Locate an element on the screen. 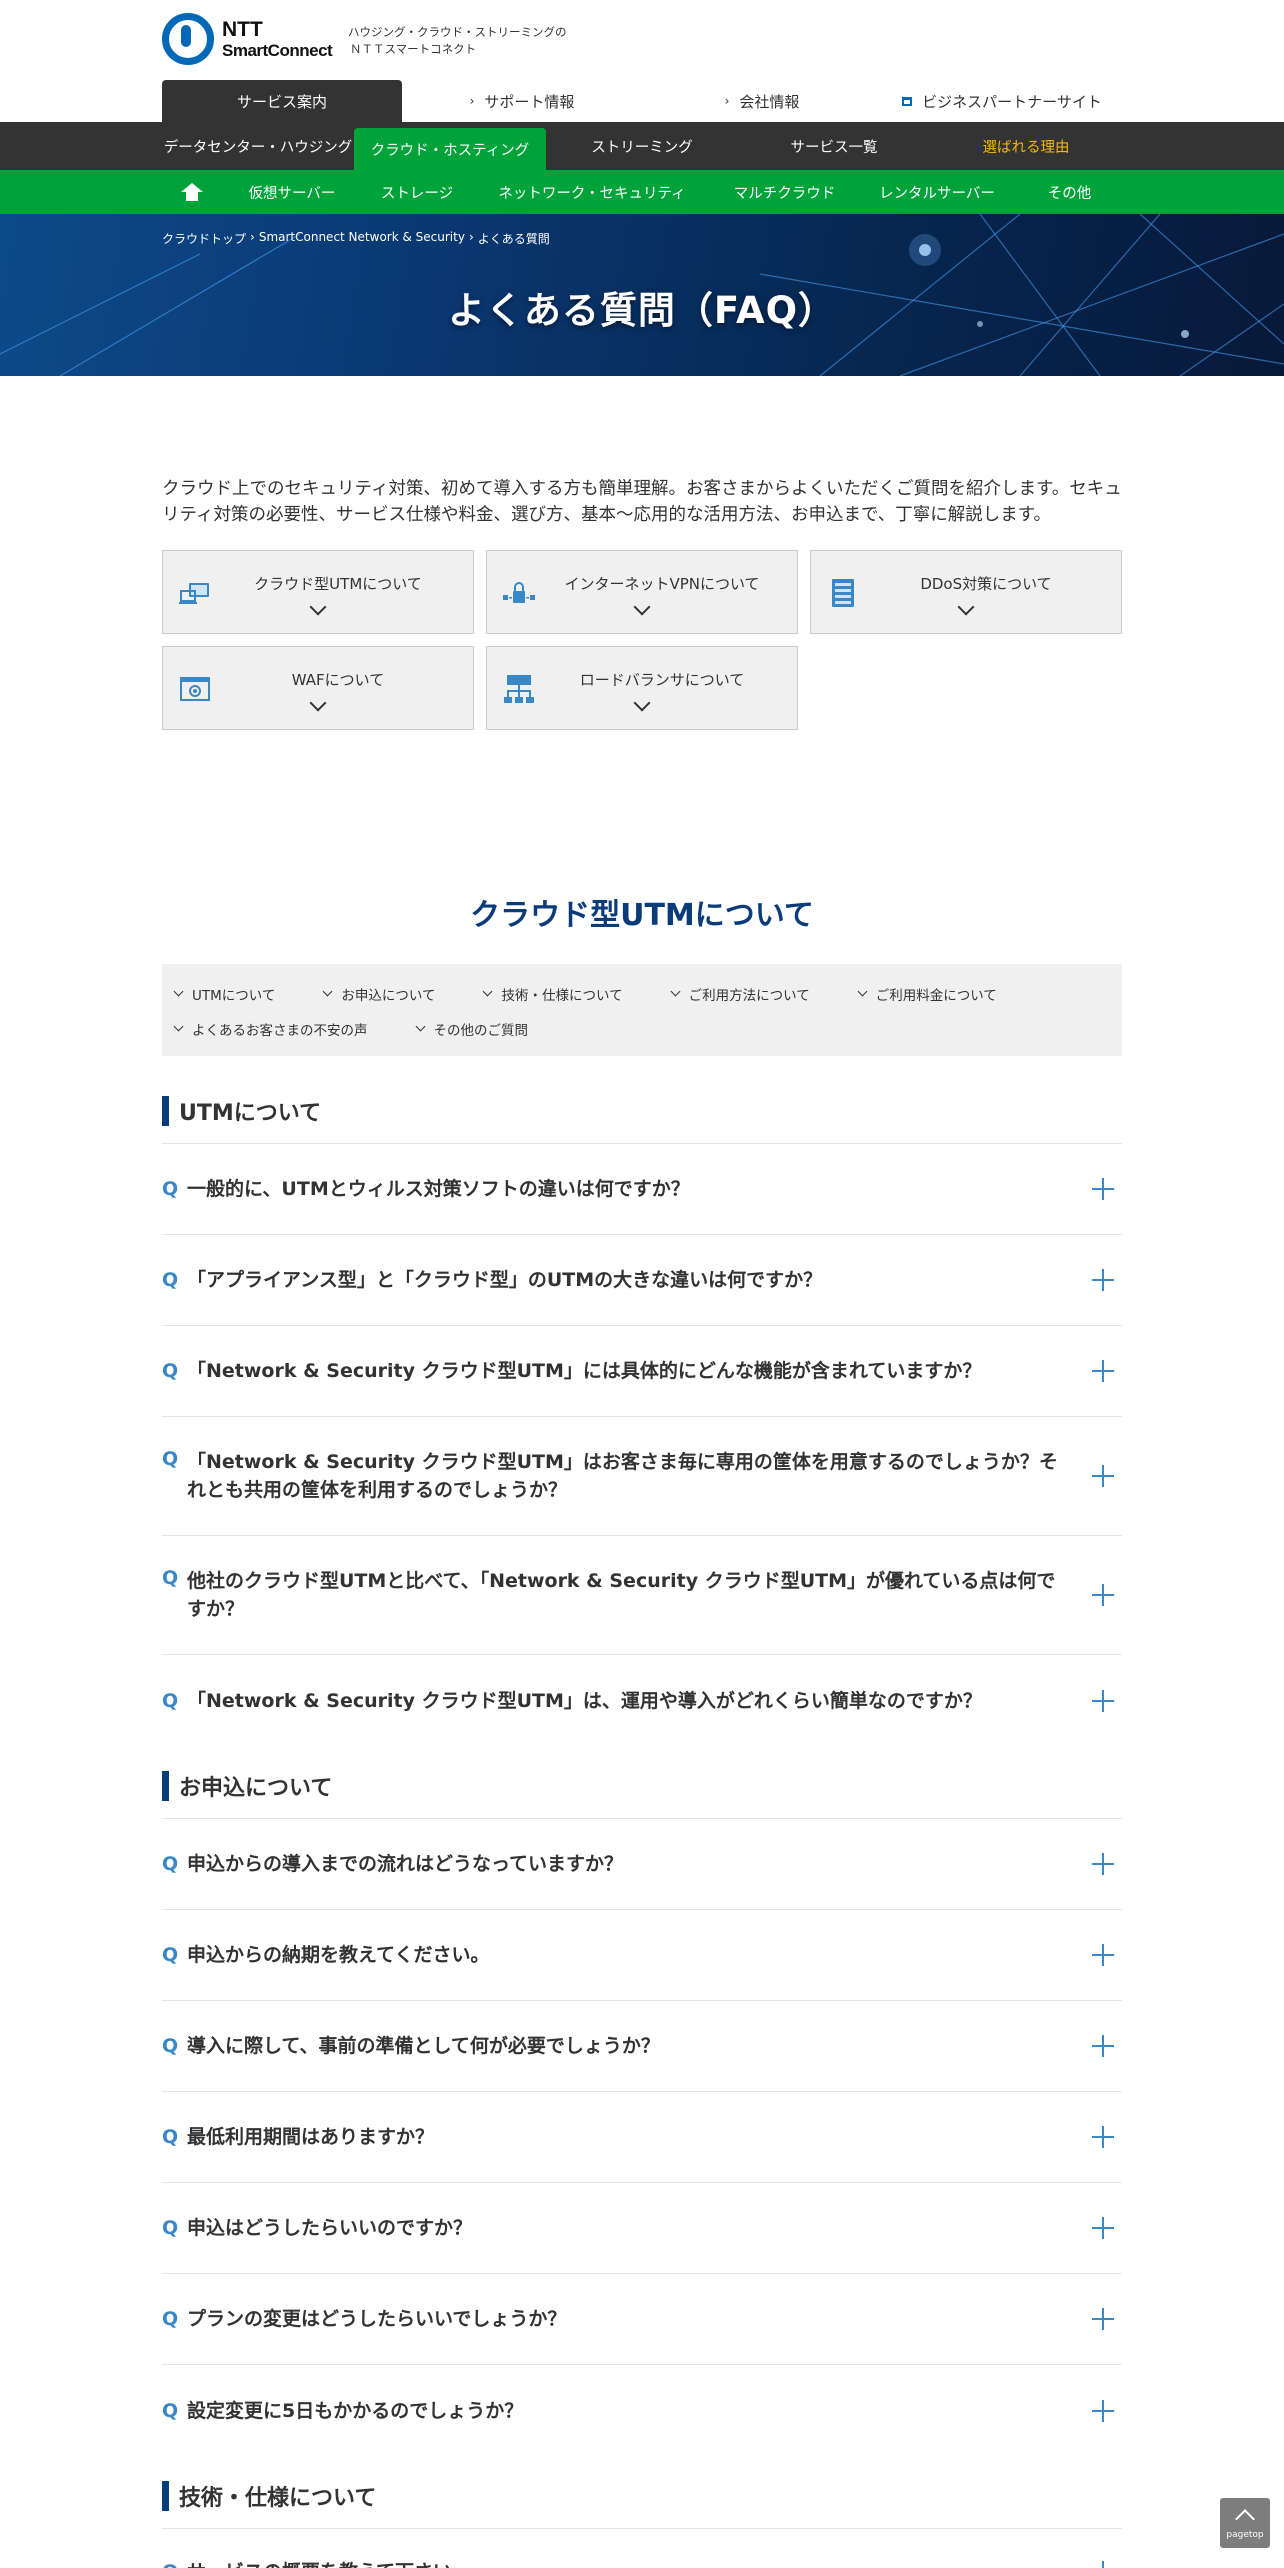  card-waf: WAFについて is located at coordinates (318, 688).